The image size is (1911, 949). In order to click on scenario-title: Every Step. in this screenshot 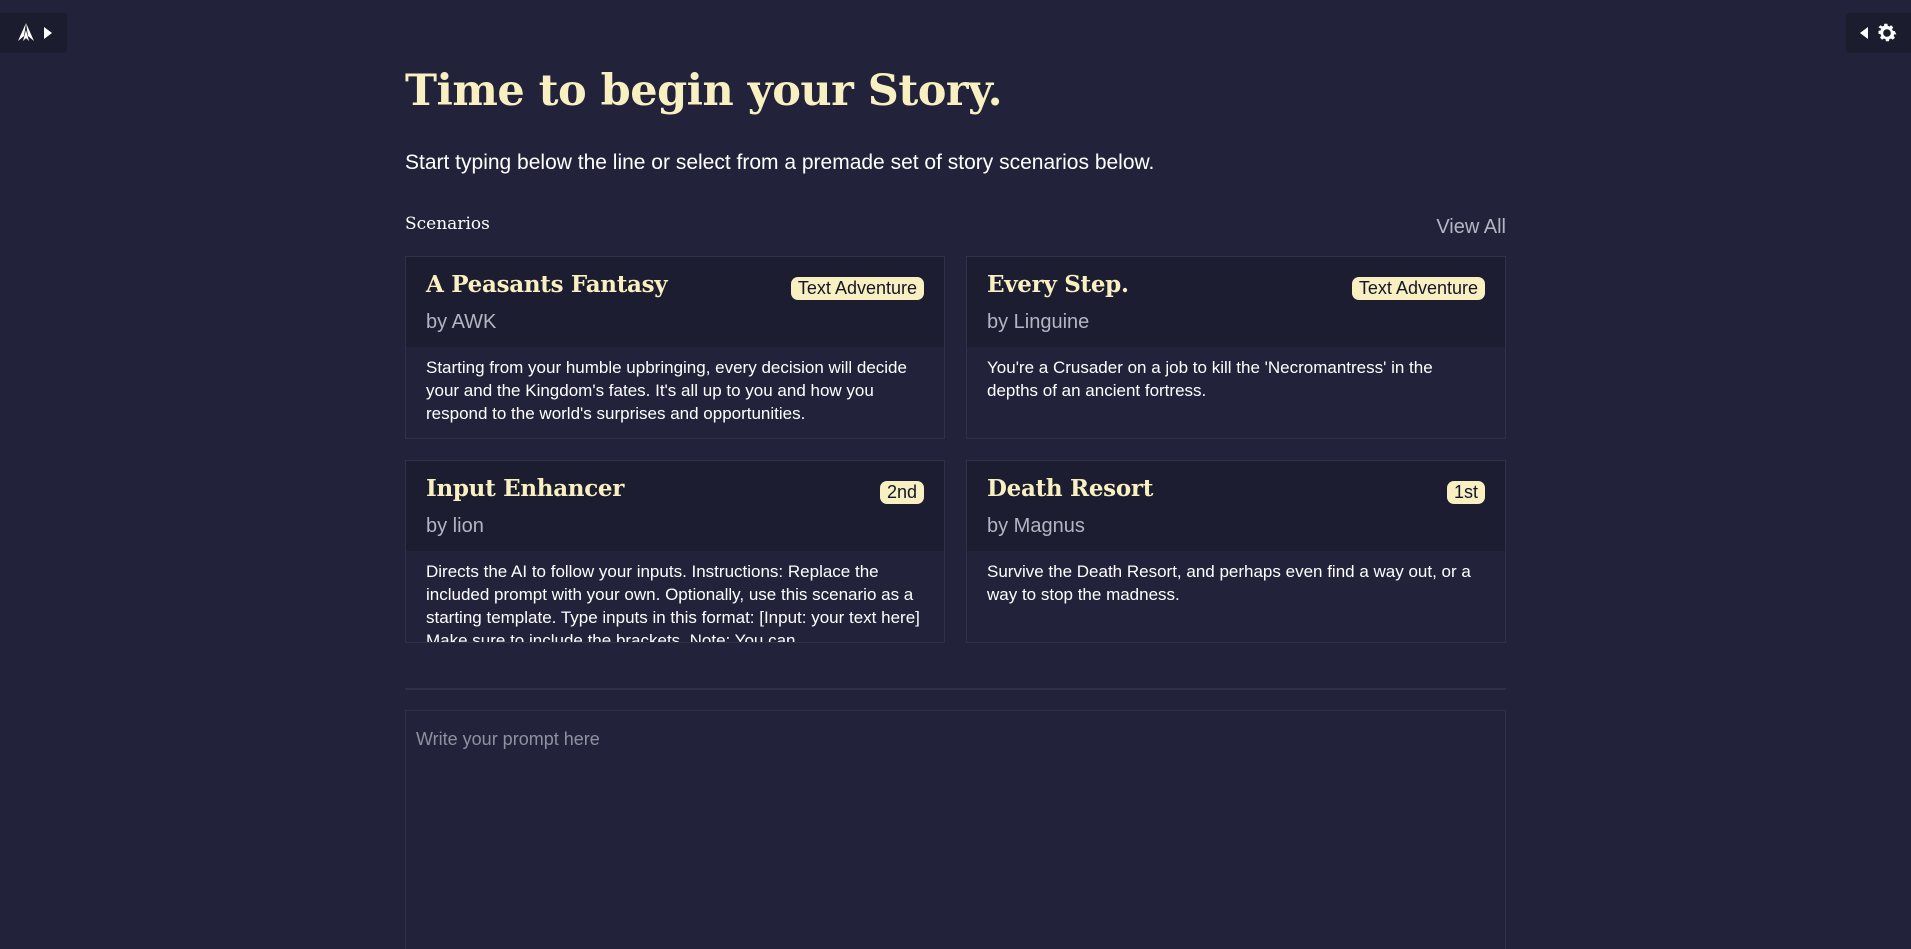, I will do `click(1058, 284)`.